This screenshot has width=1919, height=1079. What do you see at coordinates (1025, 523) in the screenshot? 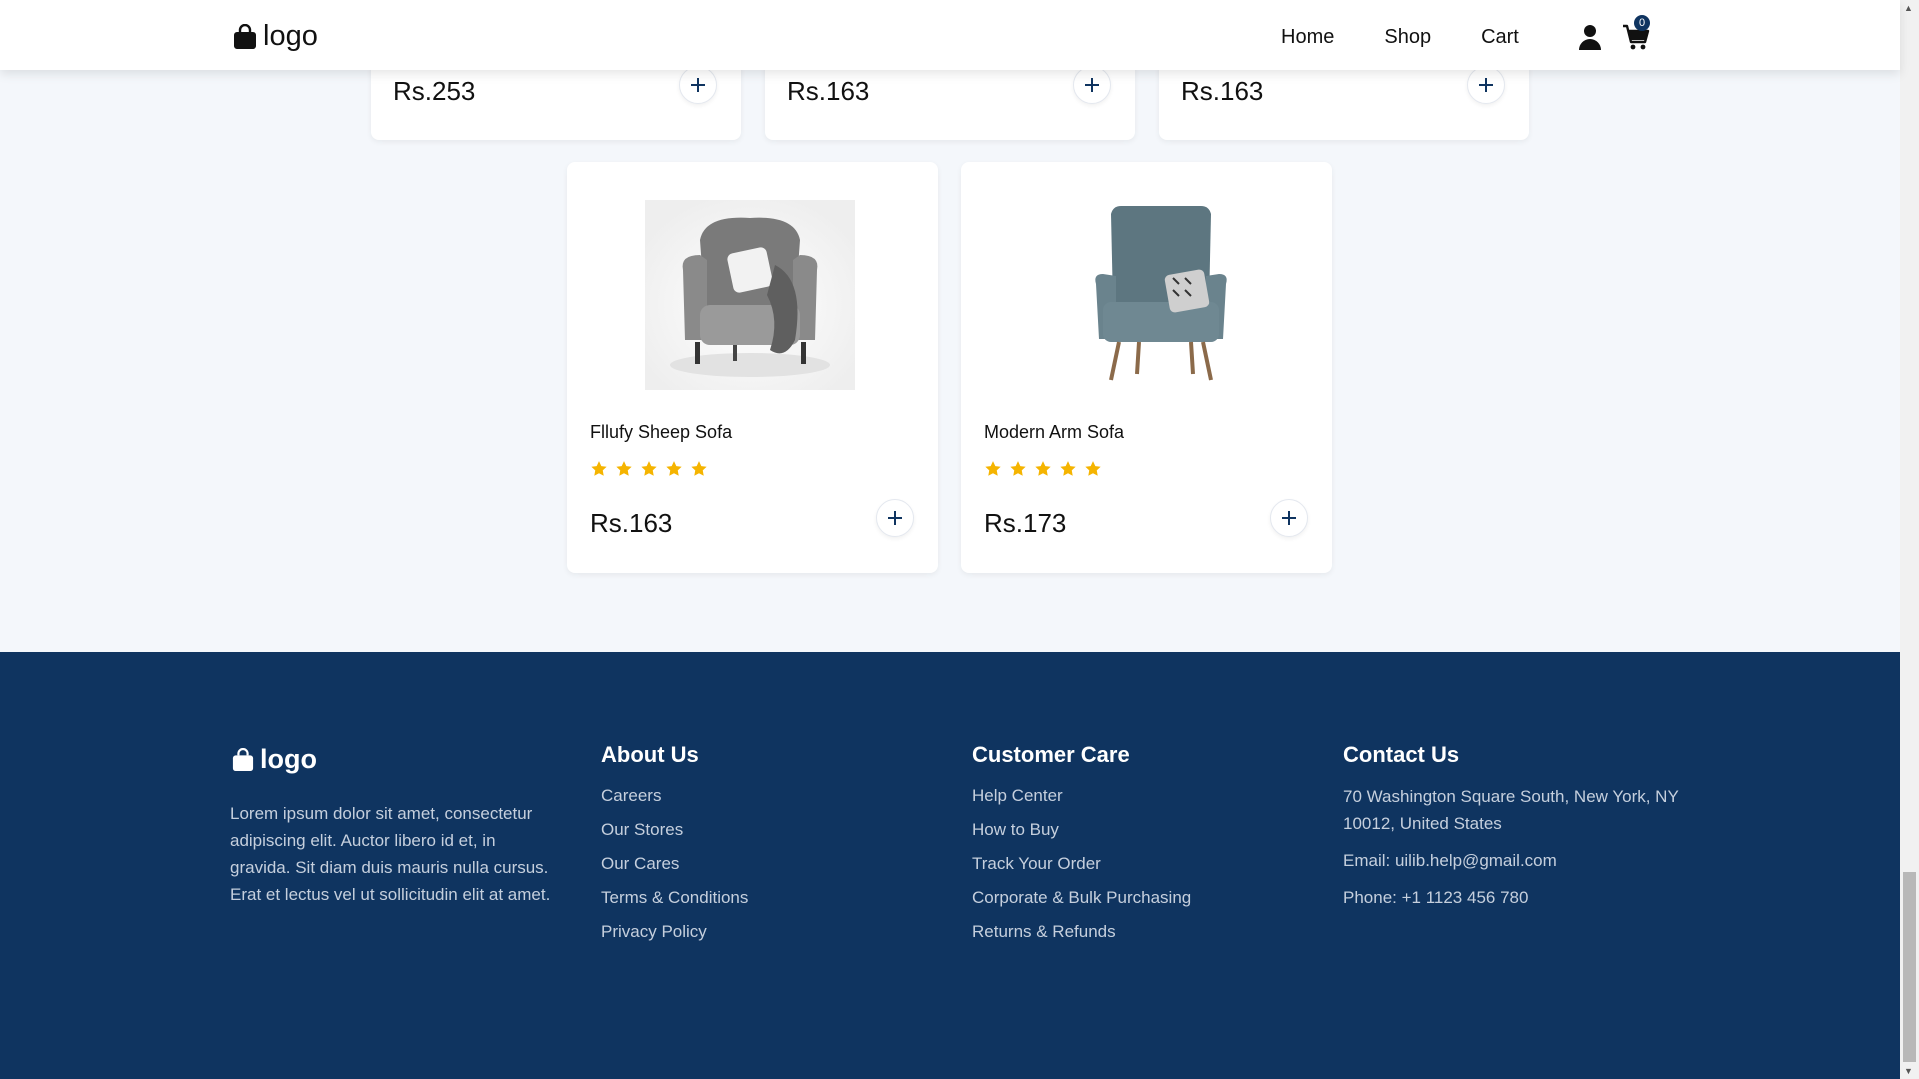
I see `product-price: Rs.173` at bounding box center [1025, 523].